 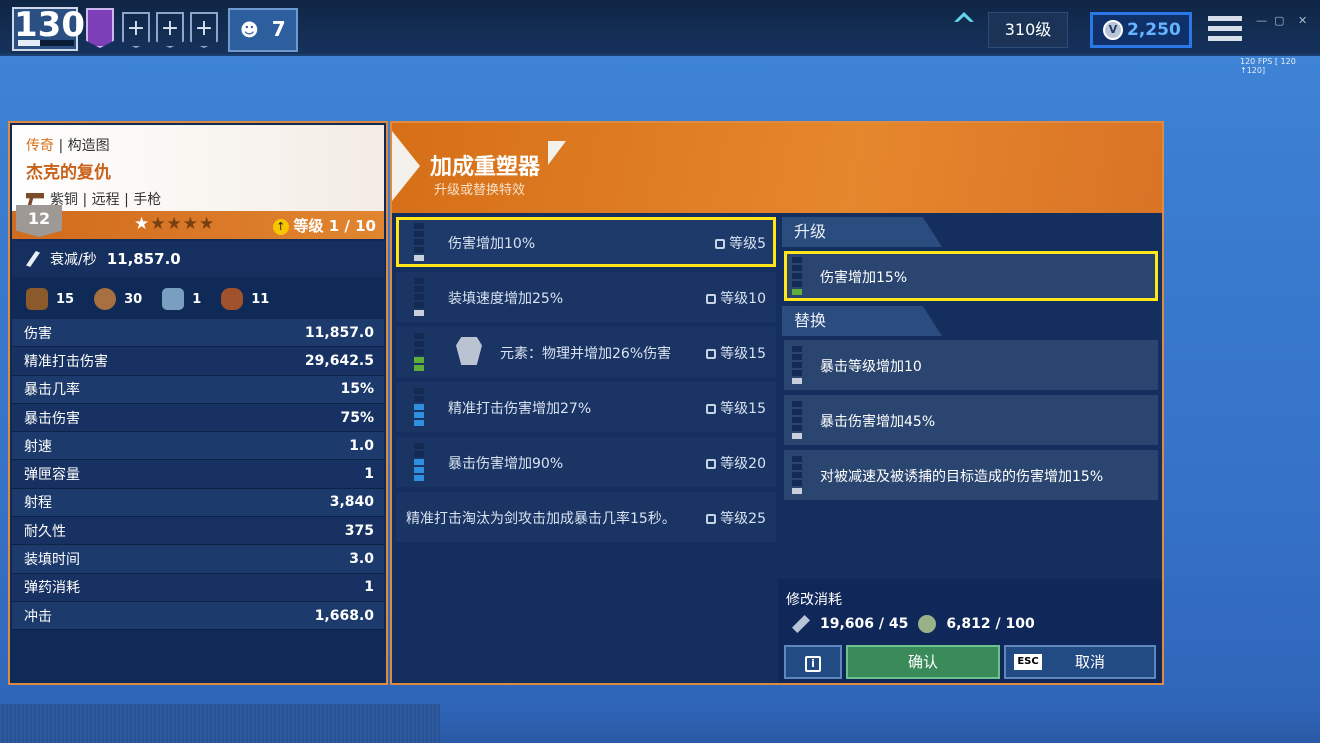 What do you see at coordinates (971, 420) in the screenshot?
I see `replace-option-2: 暴击伤害增加45%` at bounding box center [971, 420].